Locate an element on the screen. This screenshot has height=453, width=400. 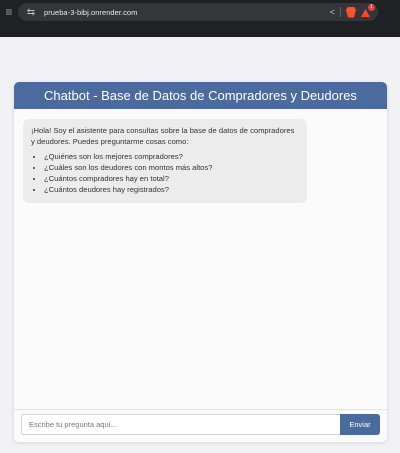
list-item: ¿Cuántos deudores hay registrados? is located at coordinates (171, 189).